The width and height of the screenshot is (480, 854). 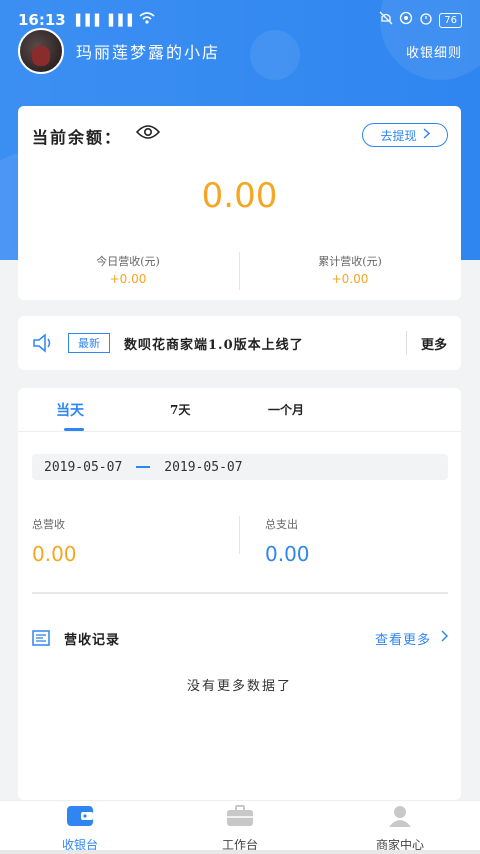 What do you see at coordinates (239, 686) in the screenshot?
I see `empty-state-text: 没有更多数据了` at bounding box center [239, 686].